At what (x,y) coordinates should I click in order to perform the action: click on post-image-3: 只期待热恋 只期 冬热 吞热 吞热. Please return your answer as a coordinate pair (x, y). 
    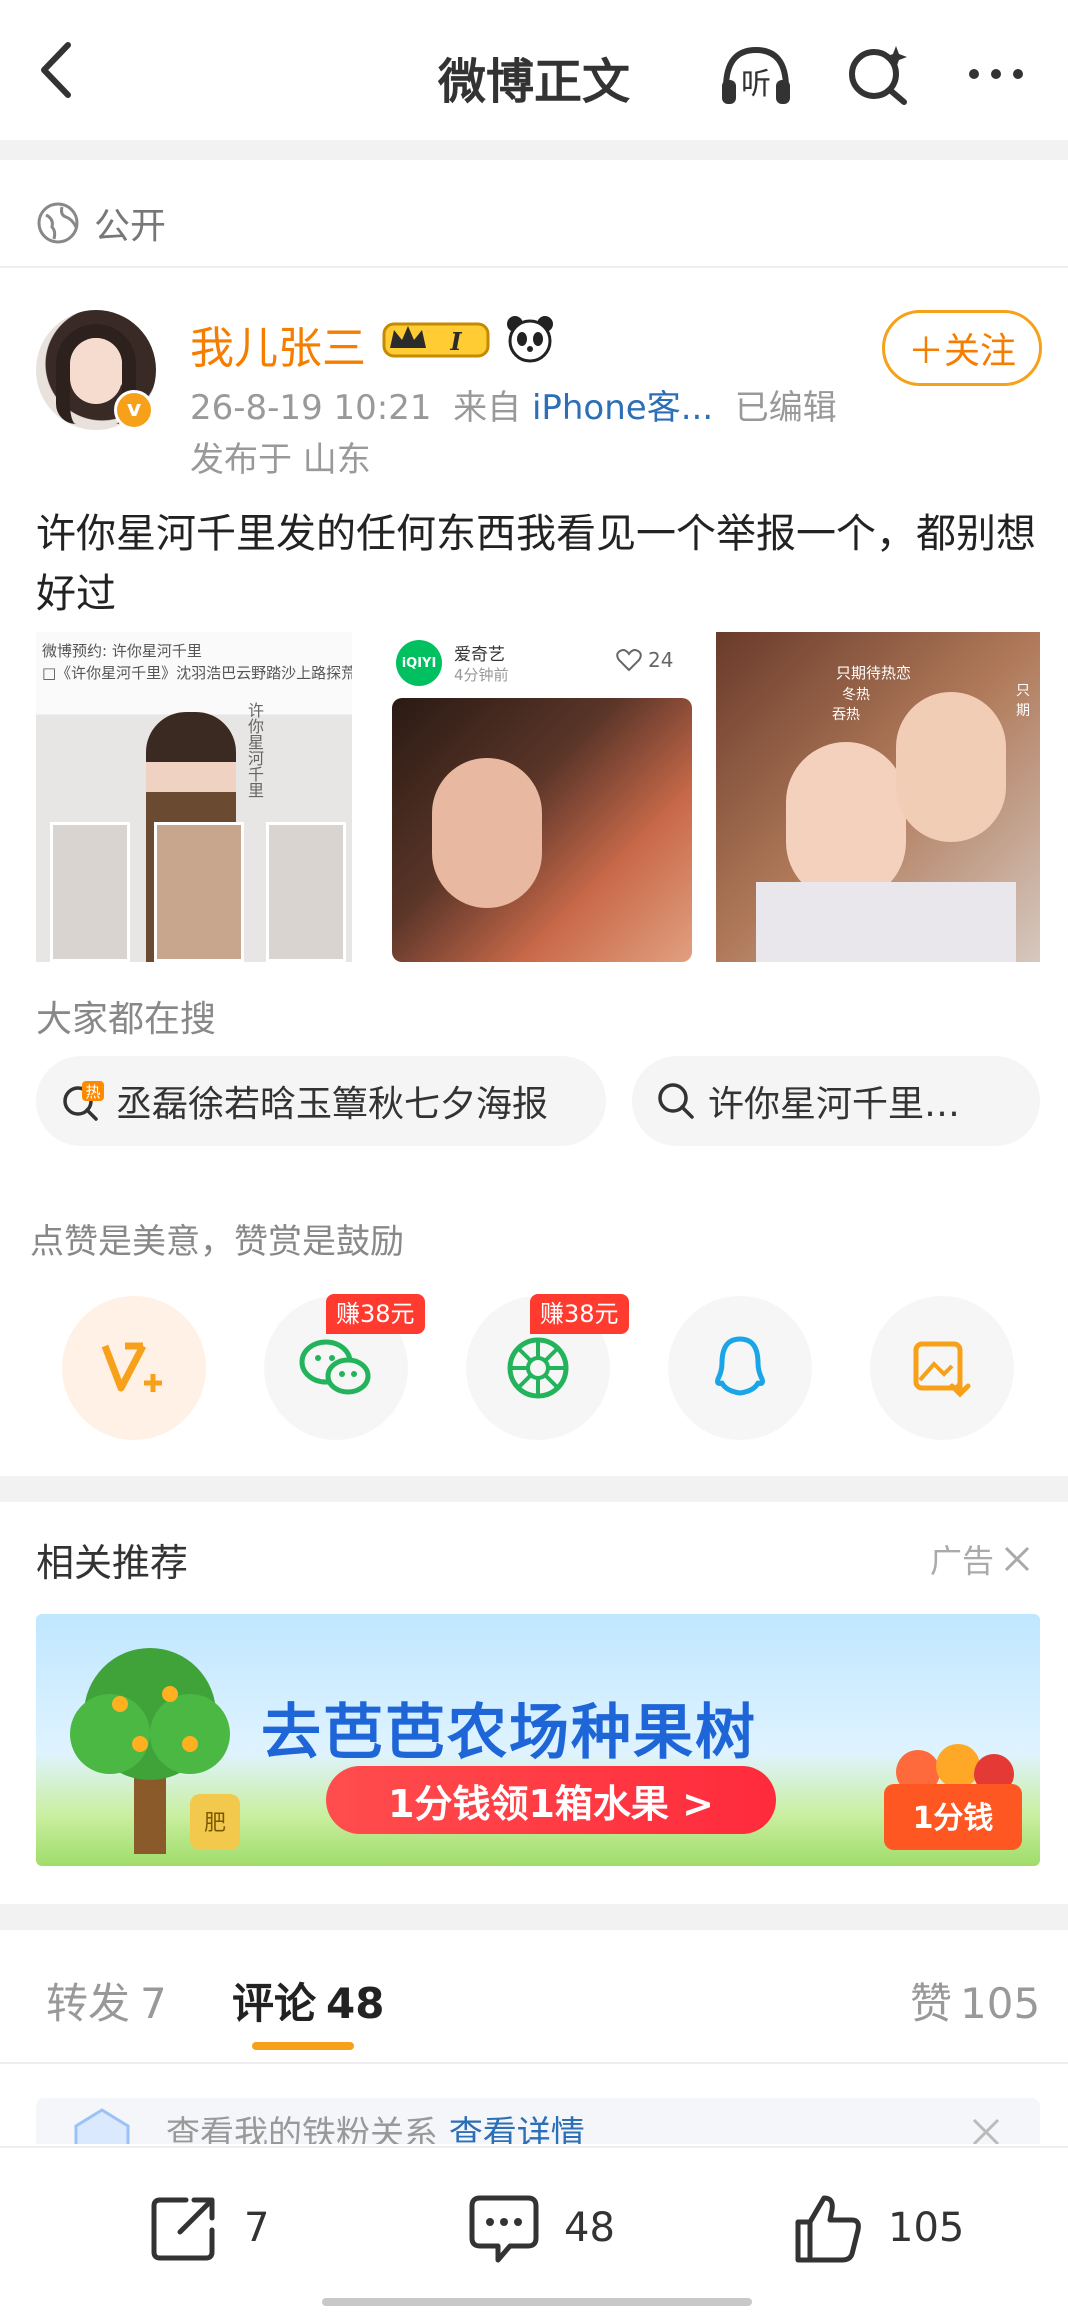
    Looking at the image, I should click on (878, 797).